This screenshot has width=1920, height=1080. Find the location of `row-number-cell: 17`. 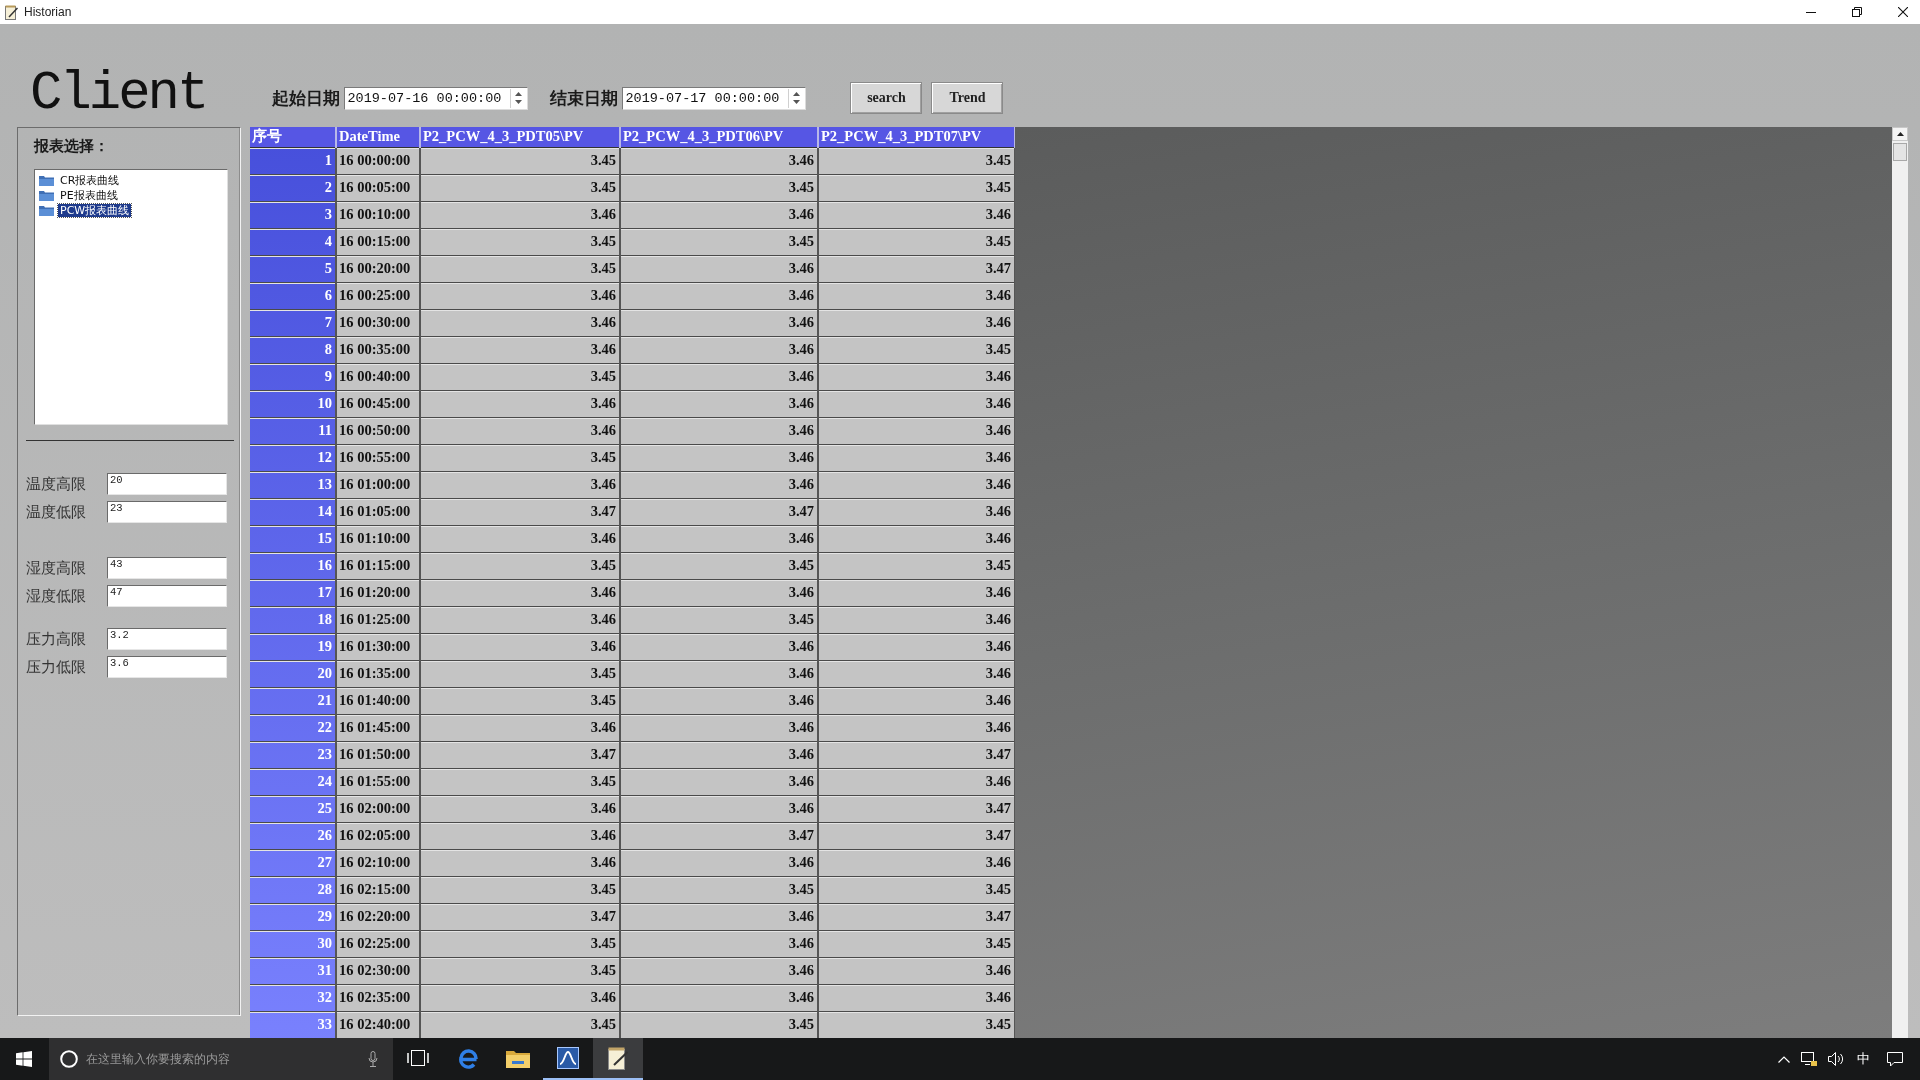

row-number-cell: 17 is located at coordinates (293, 592).